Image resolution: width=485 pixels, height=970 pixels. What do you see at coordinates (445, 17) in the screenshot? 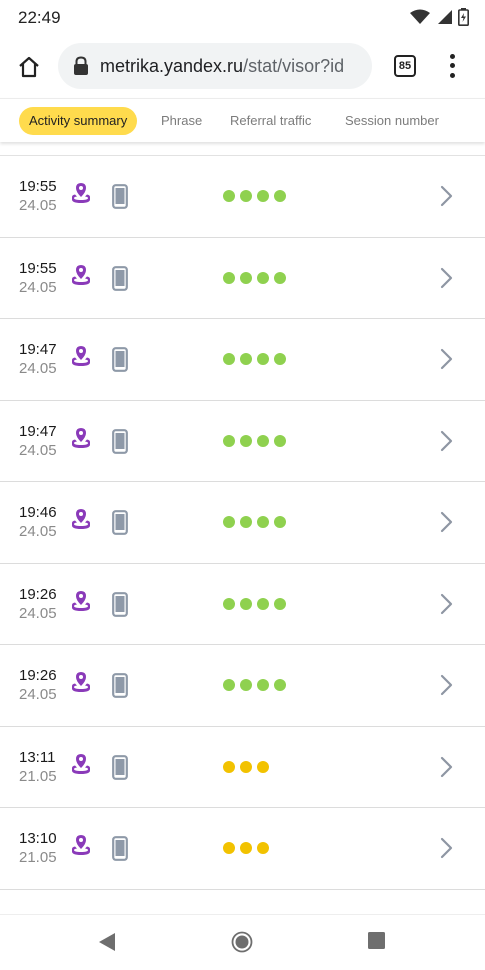
I see `signal-icon` at bounding box center [445, 17].